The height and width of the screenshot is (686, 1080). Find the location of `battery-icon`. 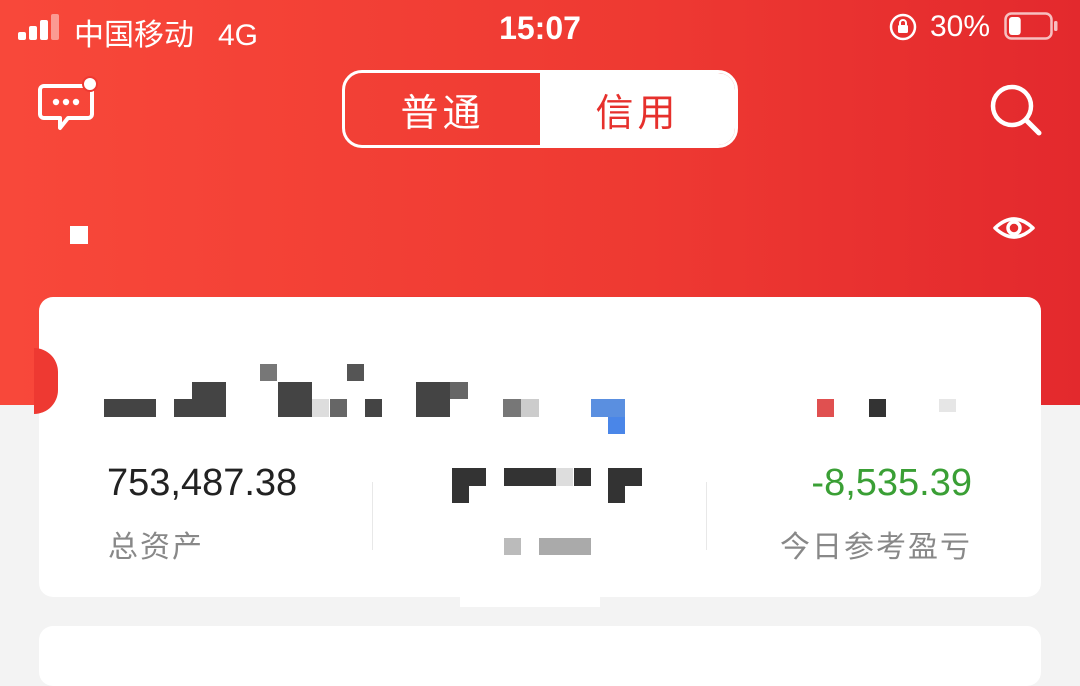

battery-icon is located at coordinates (1031, 26).